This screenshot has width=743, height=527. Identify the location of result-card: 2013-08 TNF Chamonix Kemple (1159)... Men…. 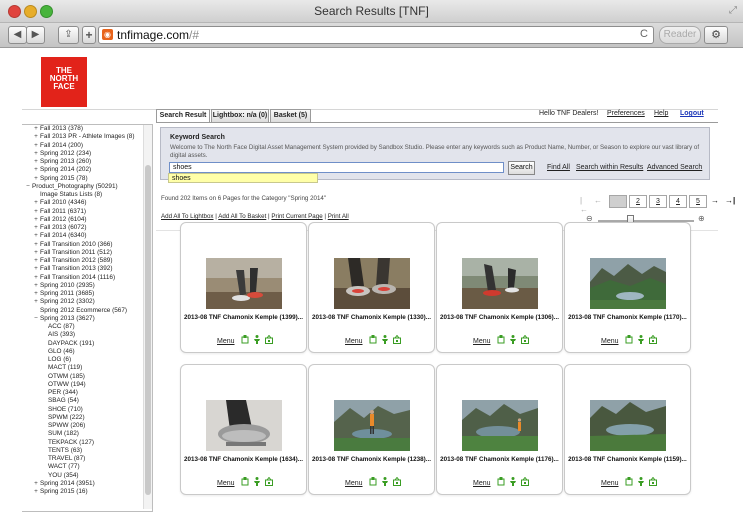
(627, 429).